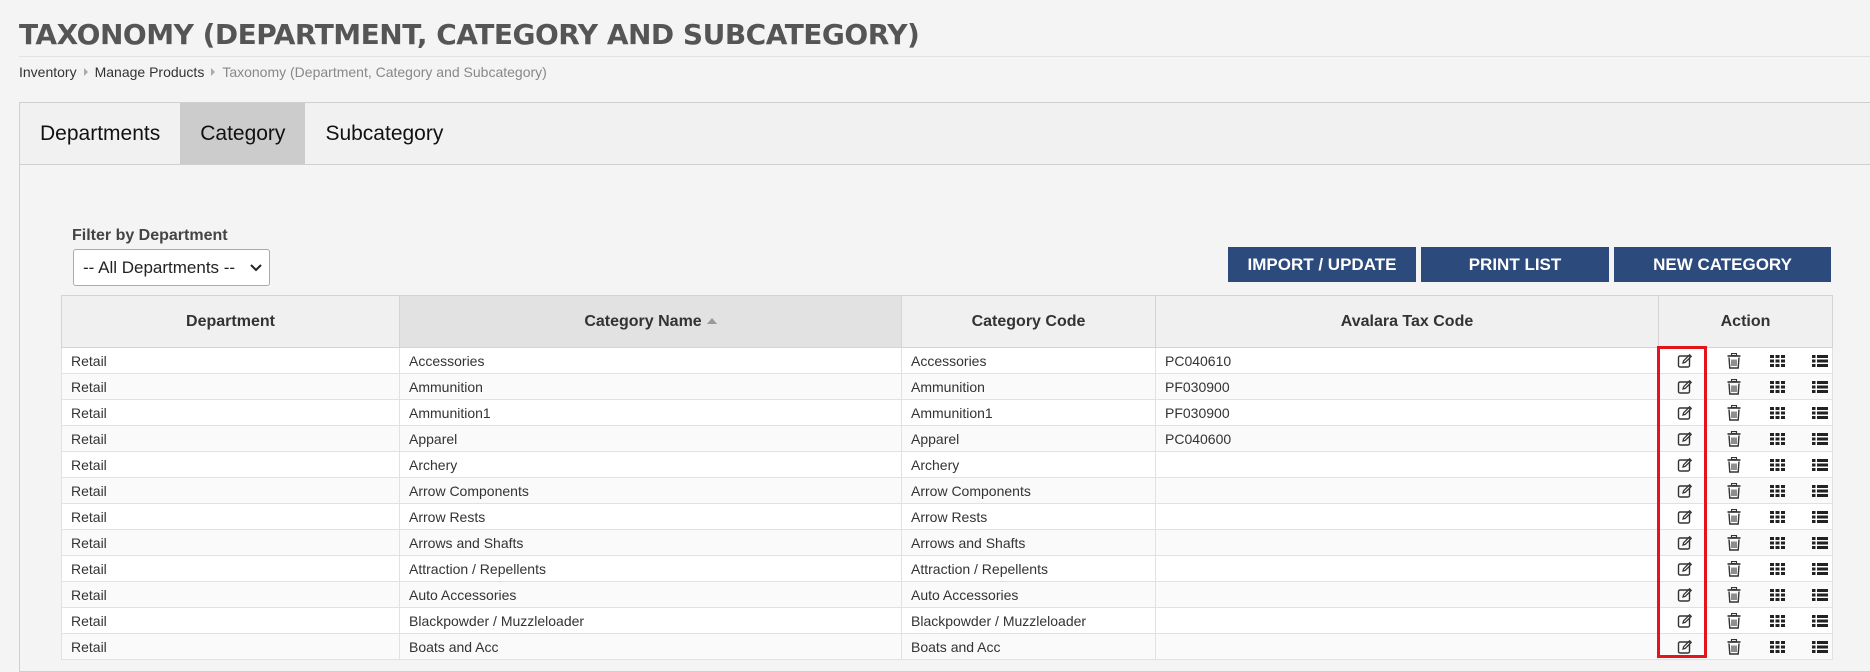 This screenshot has height=672, width=1870. I want to click on table-row: Retail Ammunition Ammunition PF030900, so click(947, 386).